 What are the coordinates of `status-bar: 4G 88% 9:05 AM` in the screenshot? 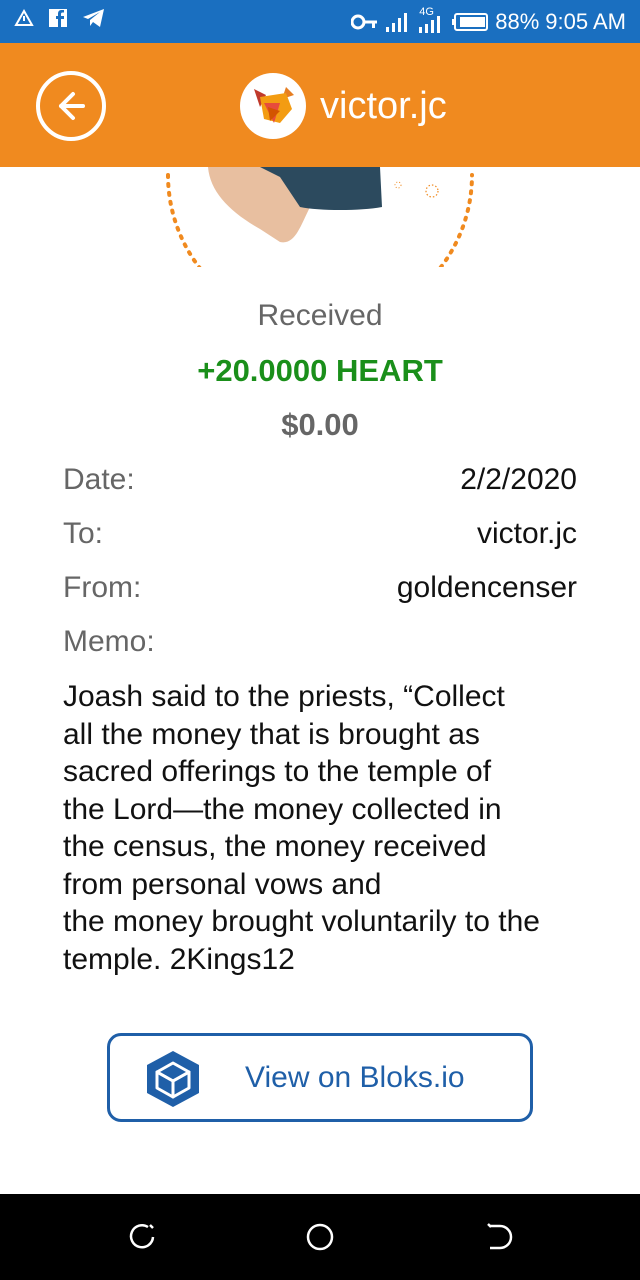 It's located at (320, 21).